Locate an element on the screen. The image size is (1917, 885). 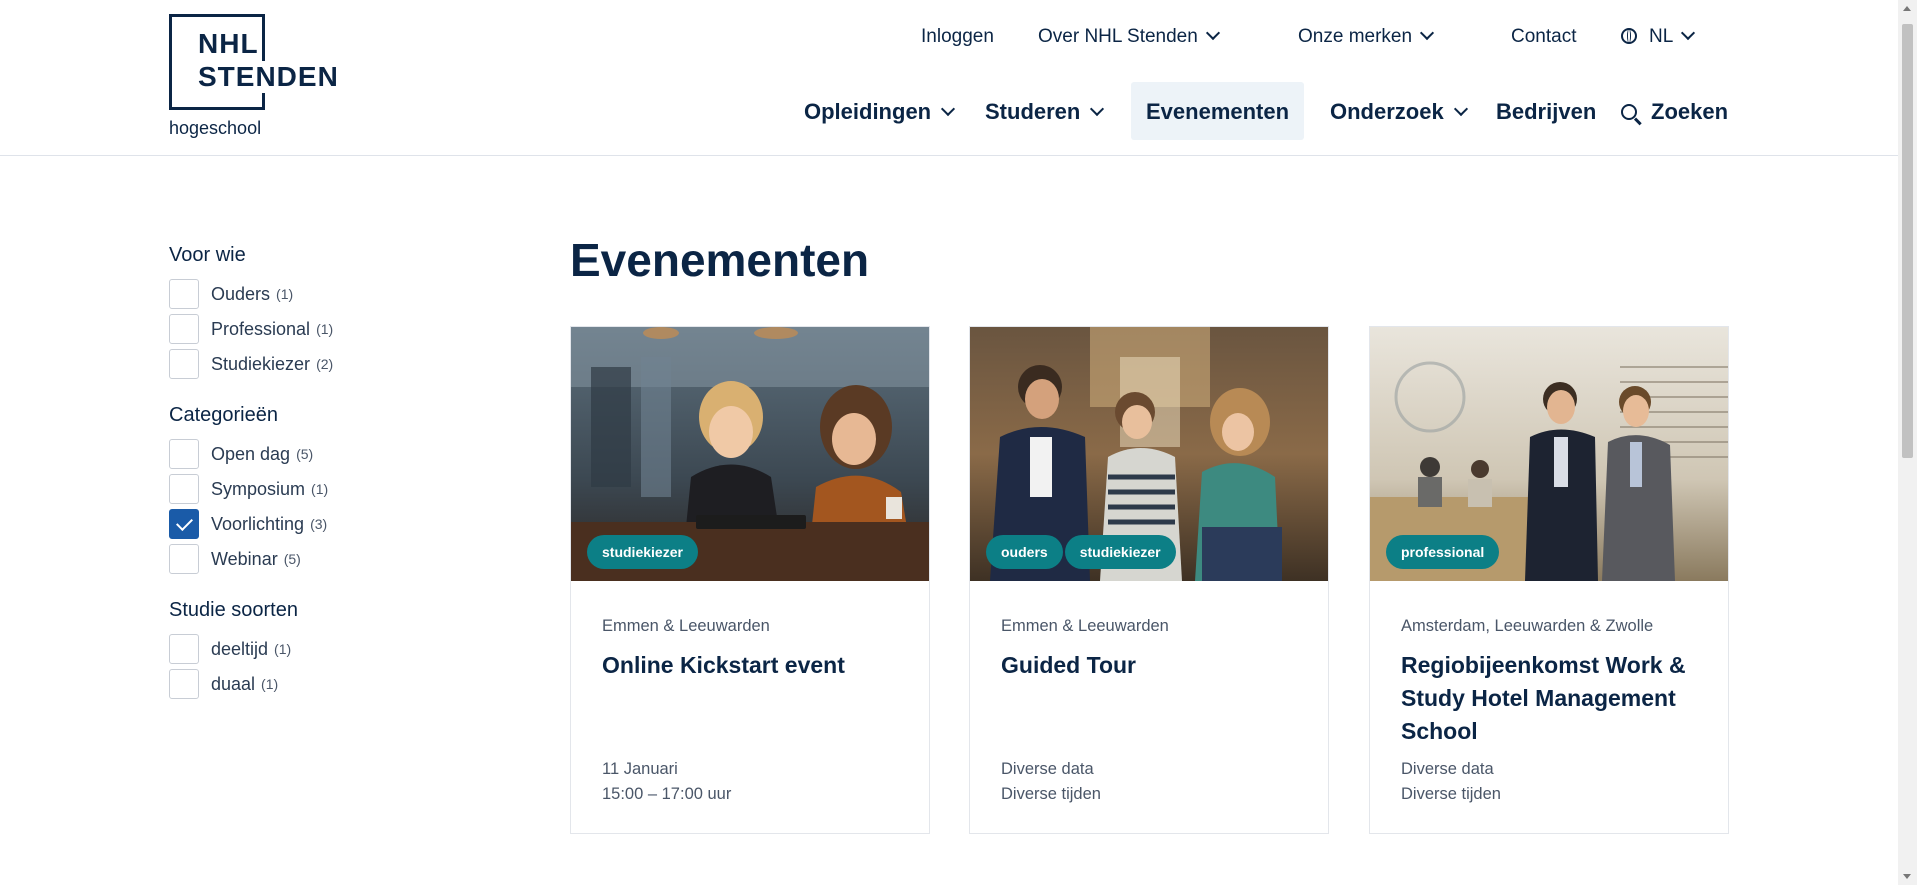
globe-icon is located at coordinates (1629, 36).